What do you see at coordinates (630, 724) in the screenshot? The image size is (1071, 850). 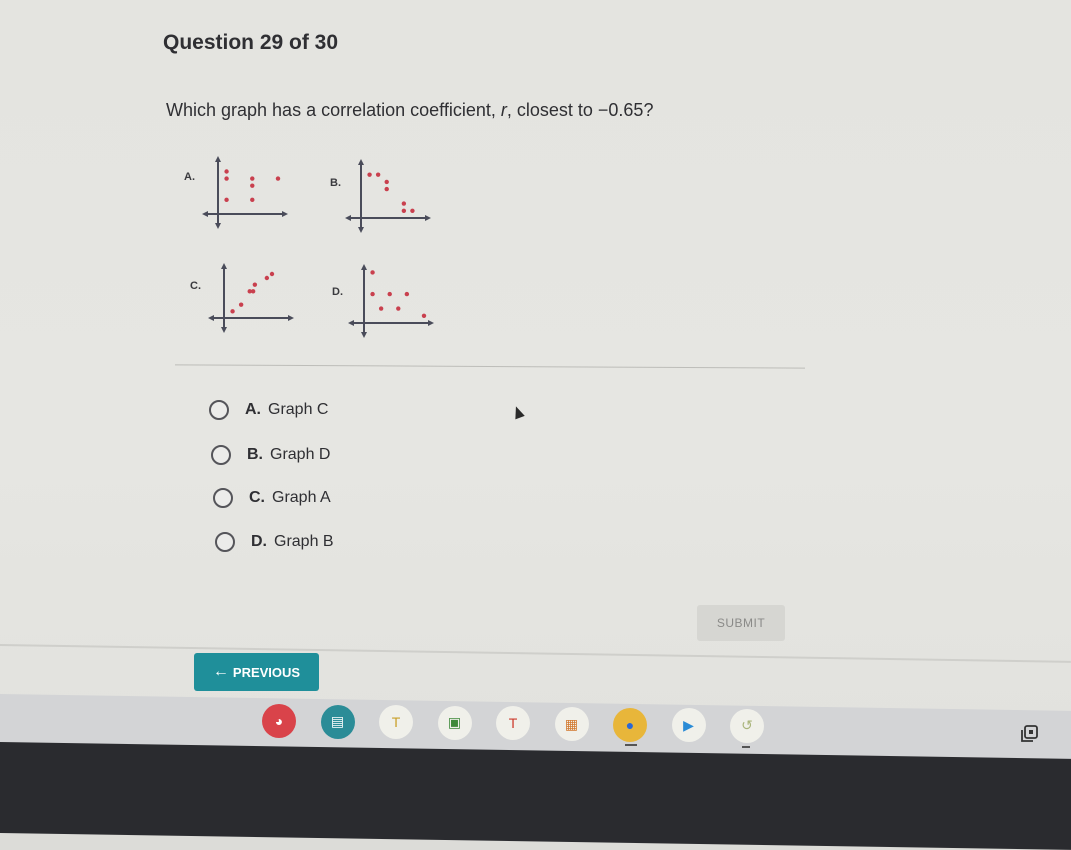 I see `chrome-icon: ●` at bounding box center [630, 724].